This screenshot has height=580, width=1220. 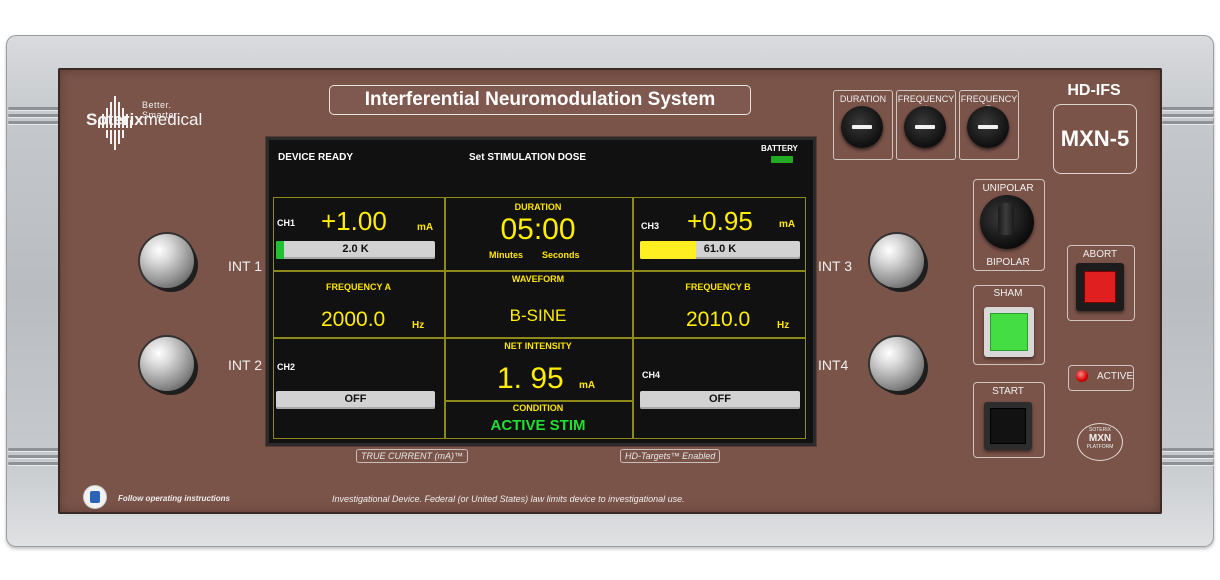 What do you see at coordinates (1082, 376) in the screenshot?
I see `active-led-icon` at bounding box center [1082, 376].